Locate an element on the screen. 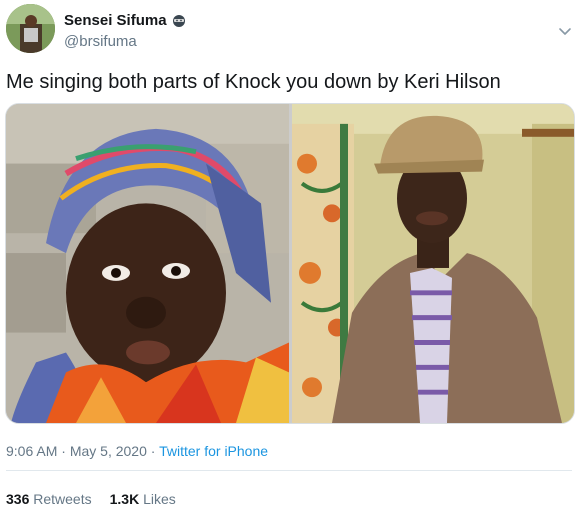  author-names: Sensei Sifuma @brsifuma is located at coordinates (125, 31).